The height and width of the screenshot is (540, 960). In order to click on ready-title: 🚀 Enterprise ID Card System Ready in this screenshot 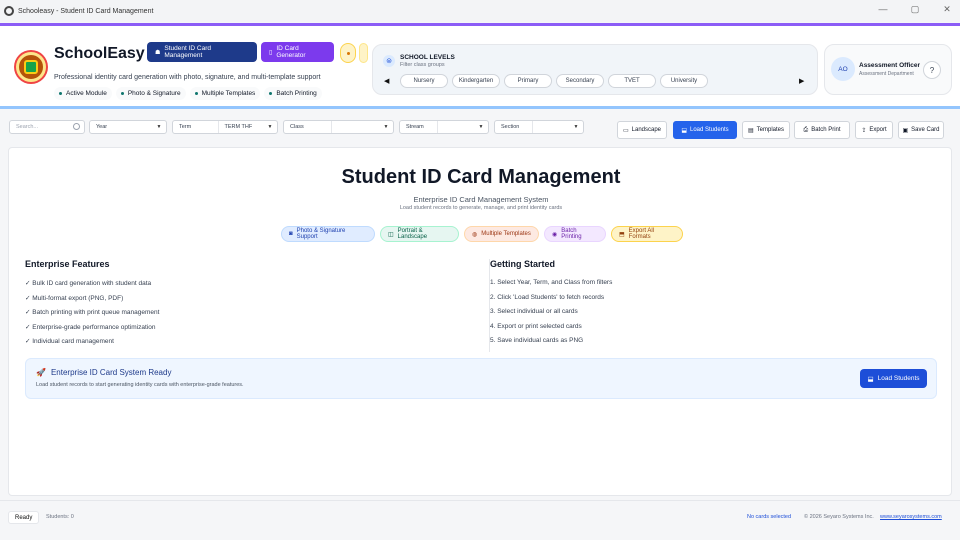, I will do `click(103, 372)`.